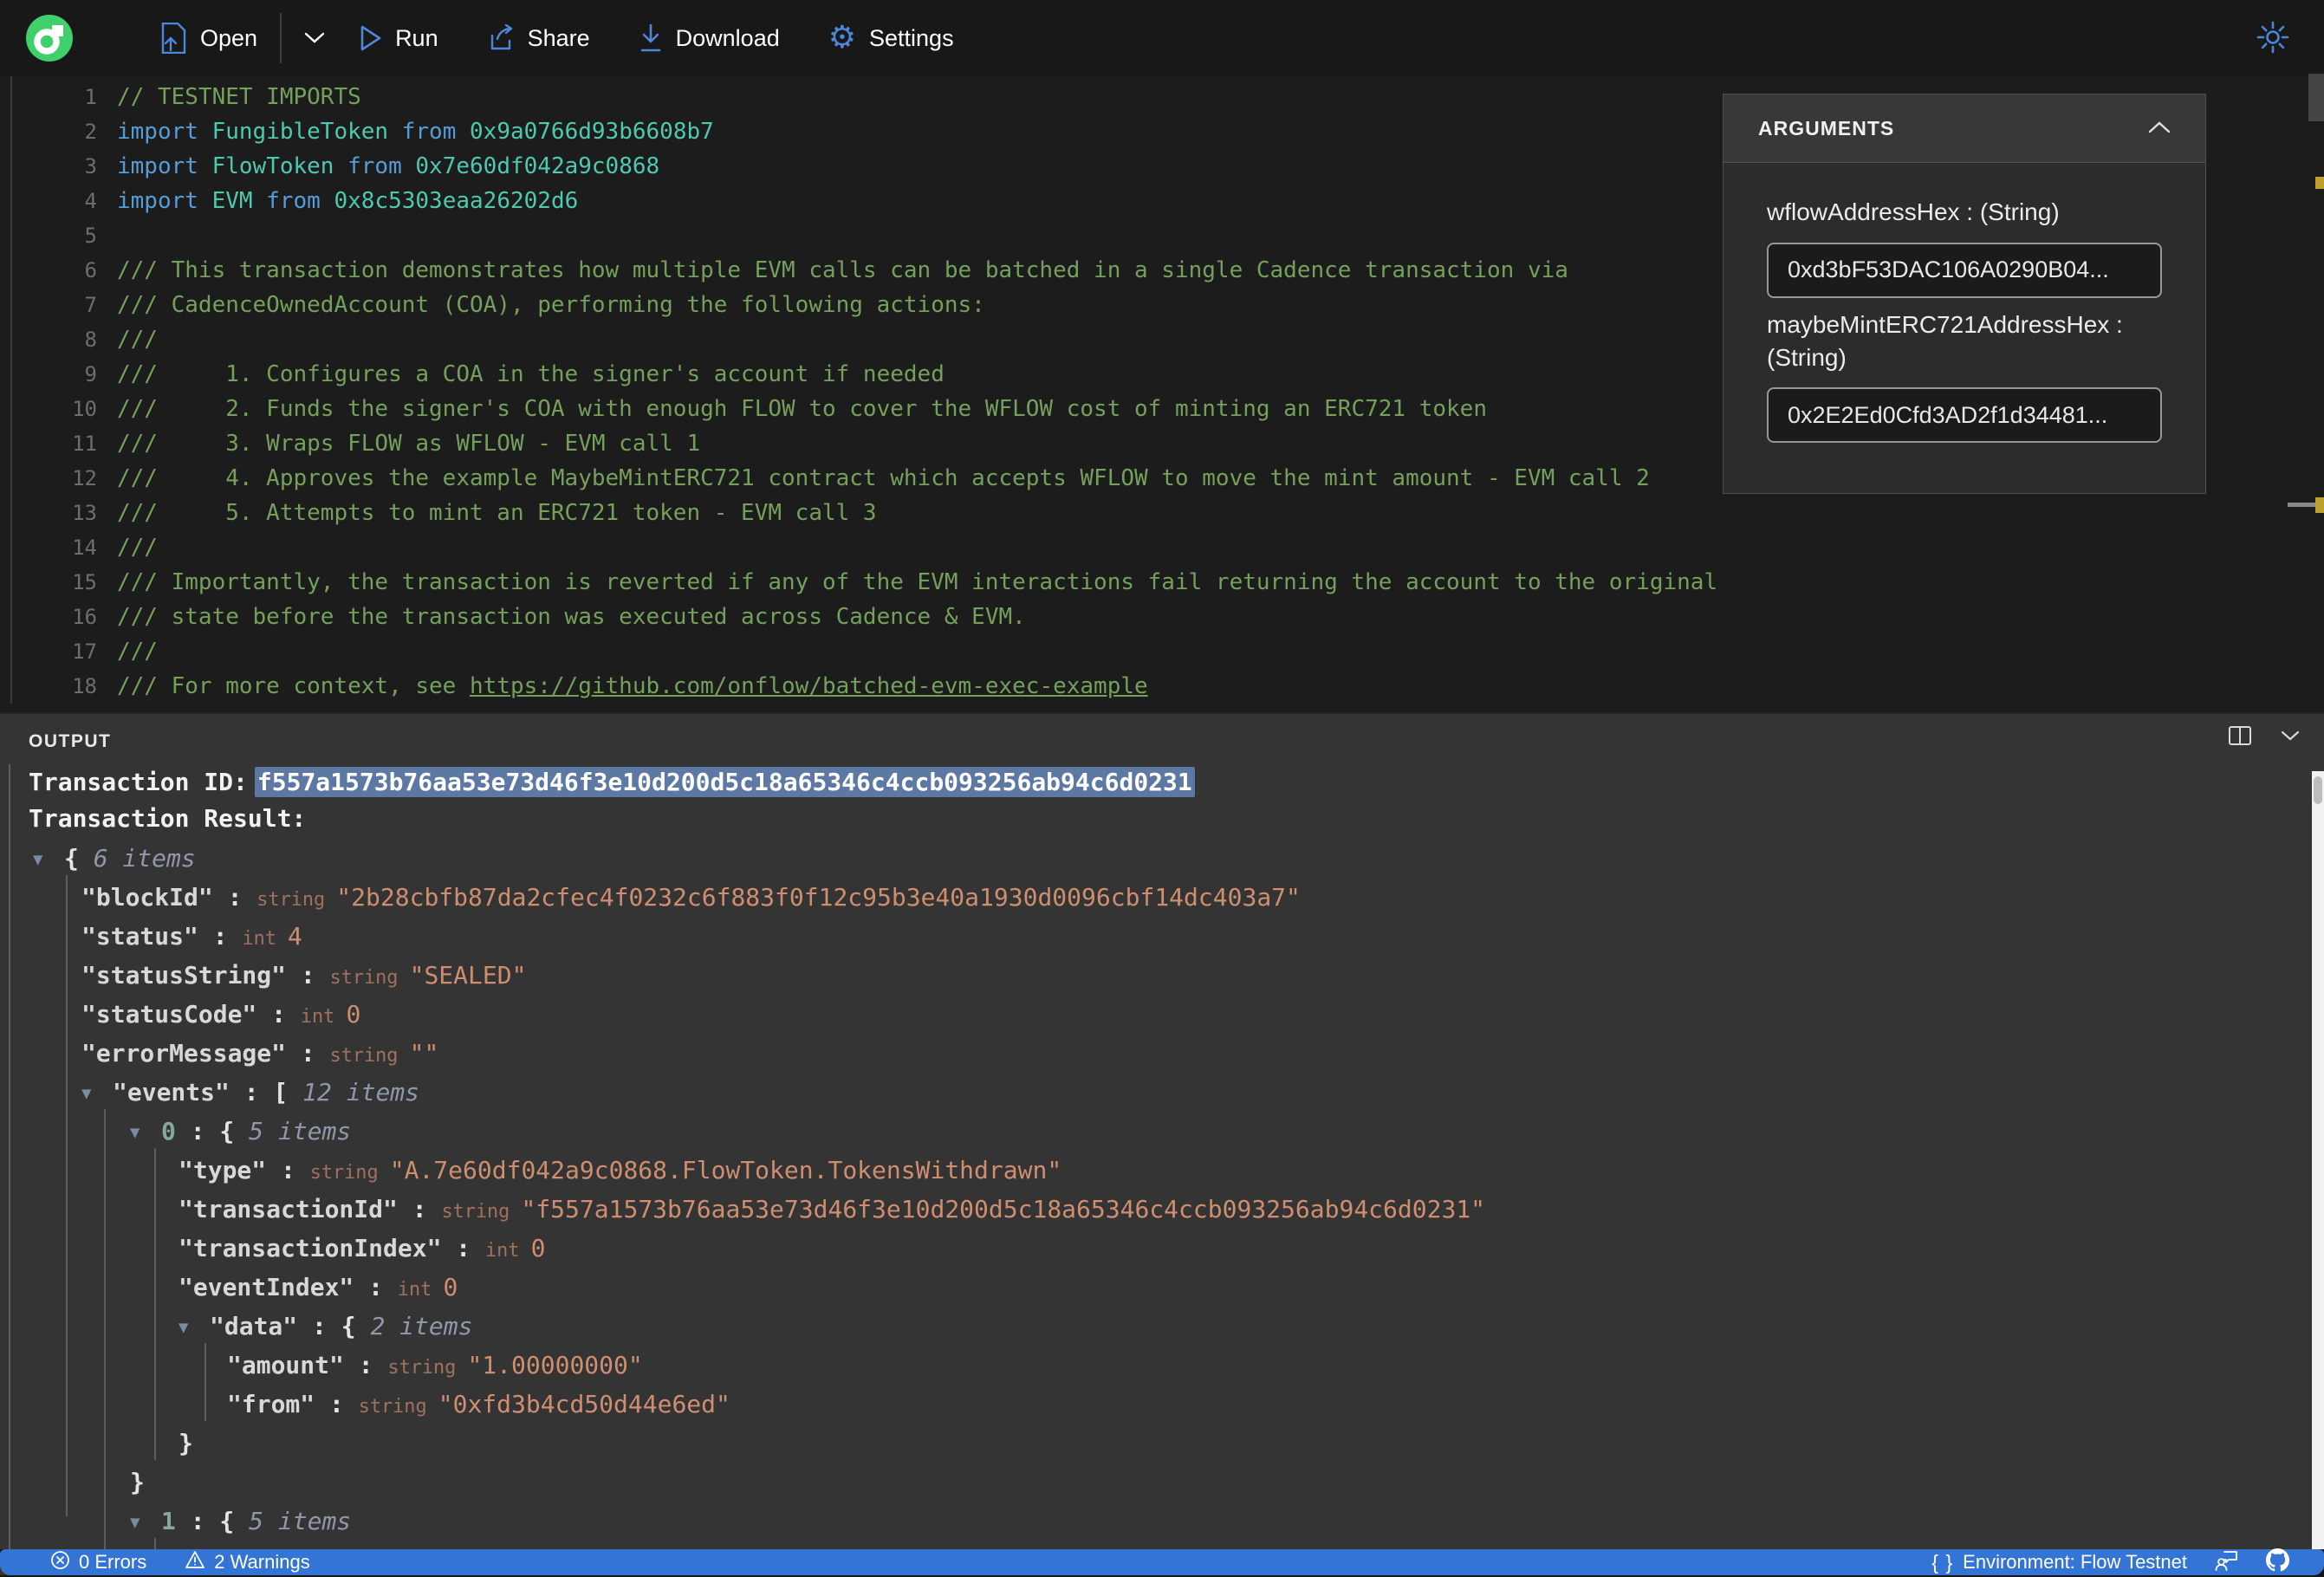 The width and height of the screenshot is (2324, 1577). What do you see at coordinates (1152, 975) in the screenshot?
I see `json-tree-row: "statusString" : string "SEALED"` at bounding box center [1152, 975].